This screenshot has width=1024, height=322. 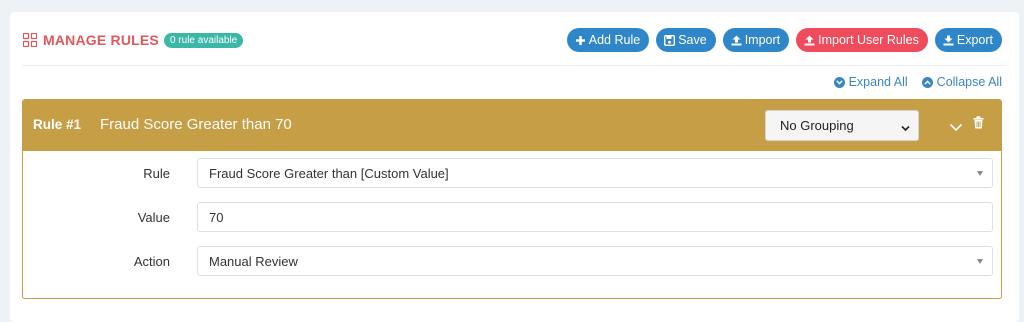 I want to click on action-field-row: Action Manual Review, so click(x=512, y=261).